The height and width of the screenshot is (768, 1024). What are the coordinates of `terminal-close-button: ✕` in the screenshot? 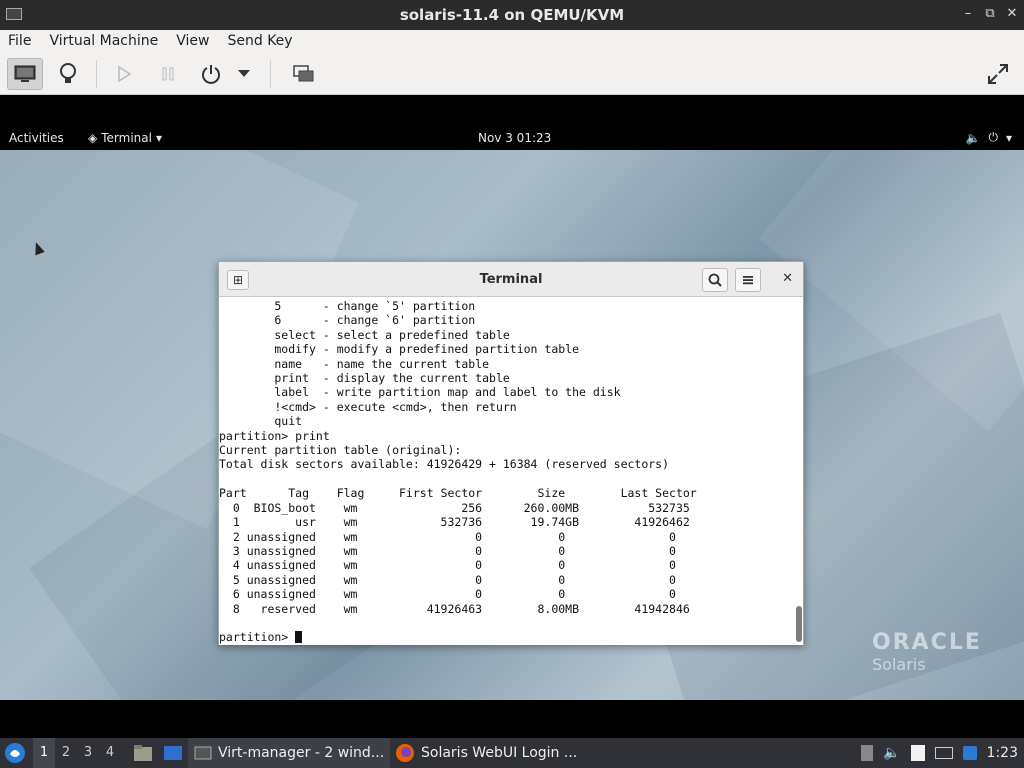 It's located at (787, 278).